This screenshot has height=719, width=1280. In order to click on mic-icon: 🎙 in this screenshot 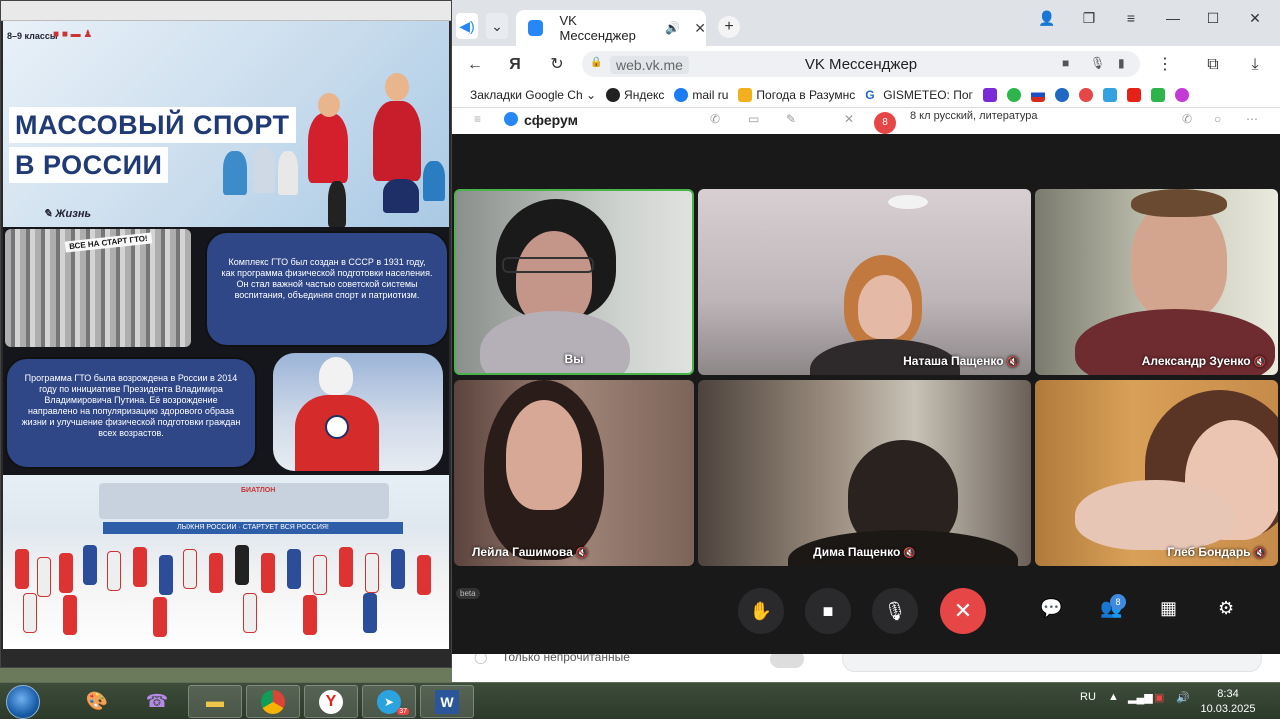, I will do `click(1097, 63)`.